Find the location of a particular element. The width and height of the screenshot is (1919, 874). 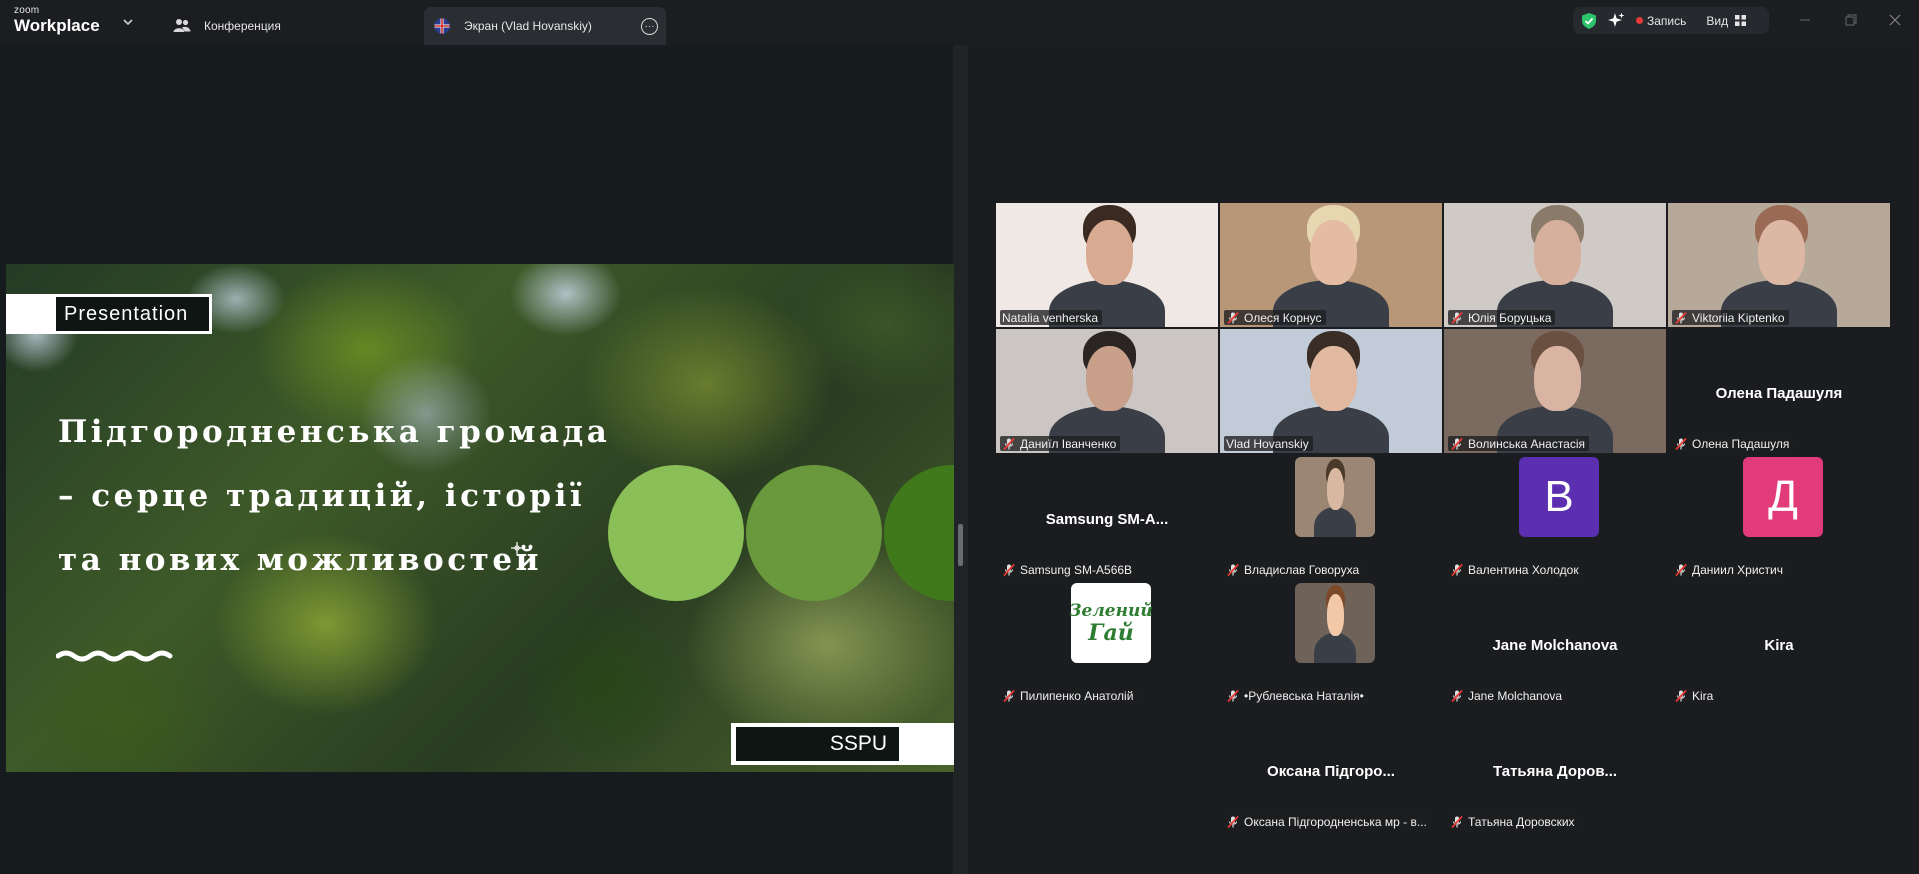

participant-name-tag: Kira is located at coordinates (1695, 695).